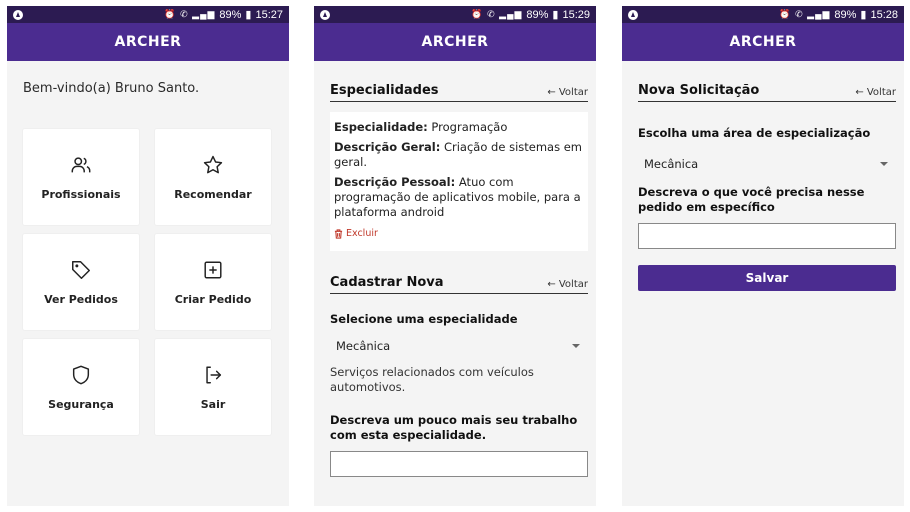 The image size is (910, 512). I want to click on section-title: Especialidades, so click(384, 90).